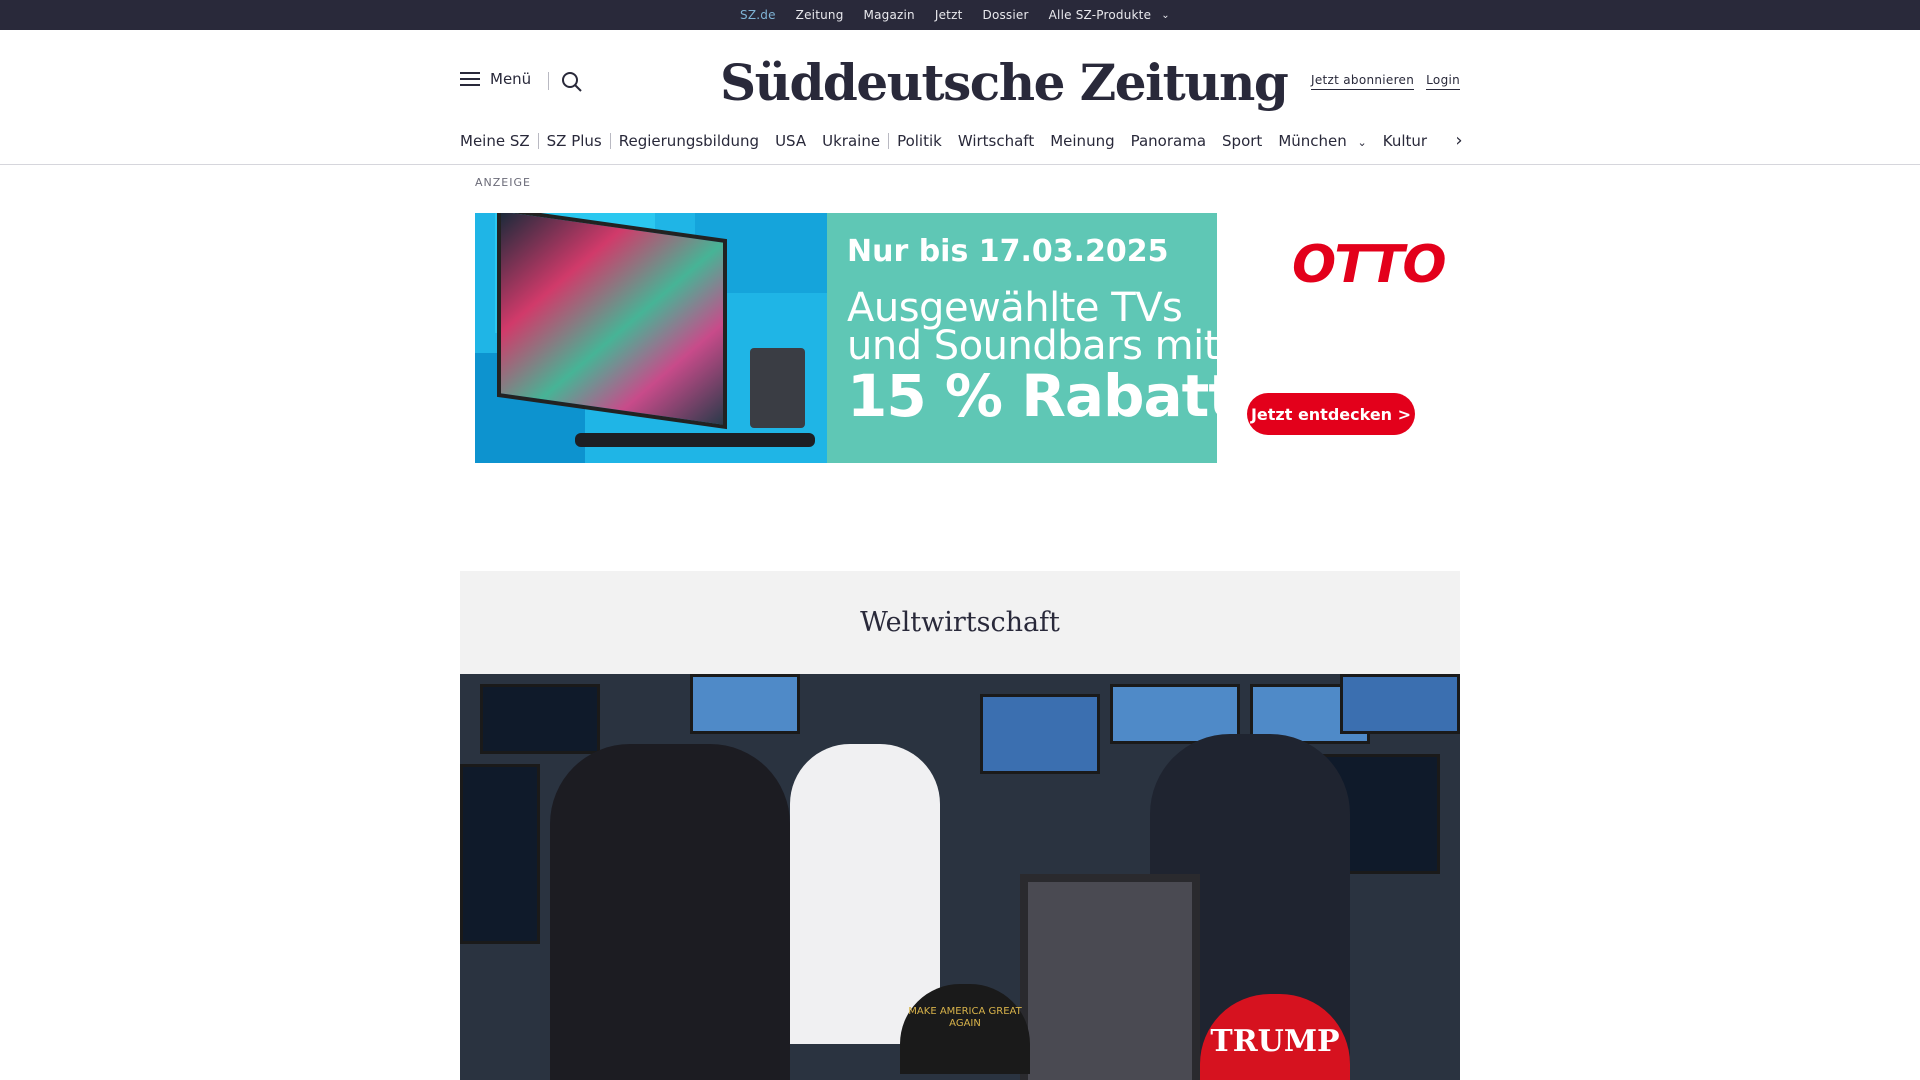  Describe the element at coordinates (1008, 251) in the screenshot. I see `ad-date-line: Nur bis 17.03.2025` at that location.